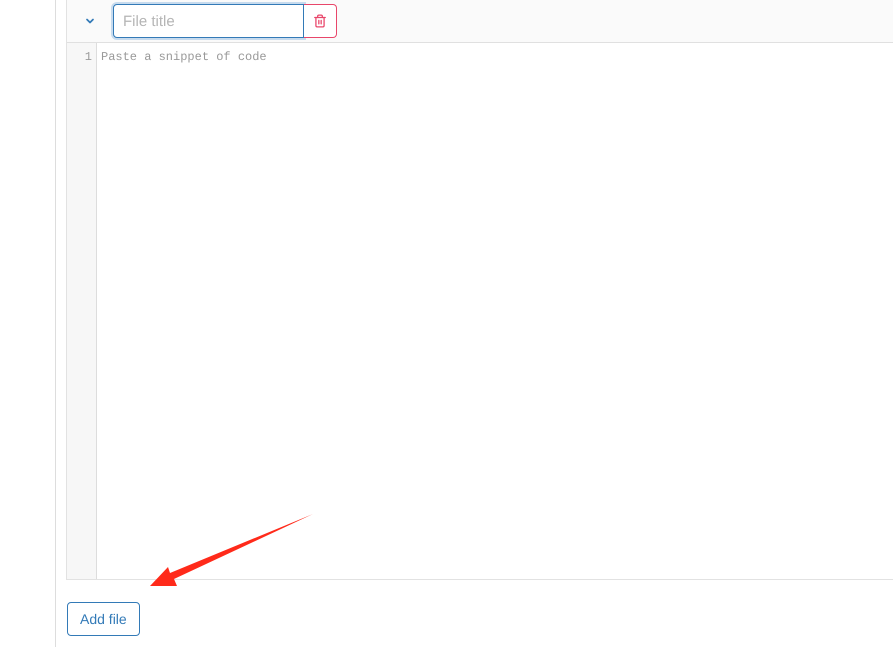 This screenshot has height=647, width=893. I want to click on delete-button, so click(320, 21).